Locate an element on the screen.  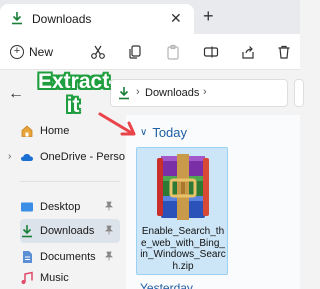
group-header-yesterday: Yesterday is located at coordinates (166, 285).